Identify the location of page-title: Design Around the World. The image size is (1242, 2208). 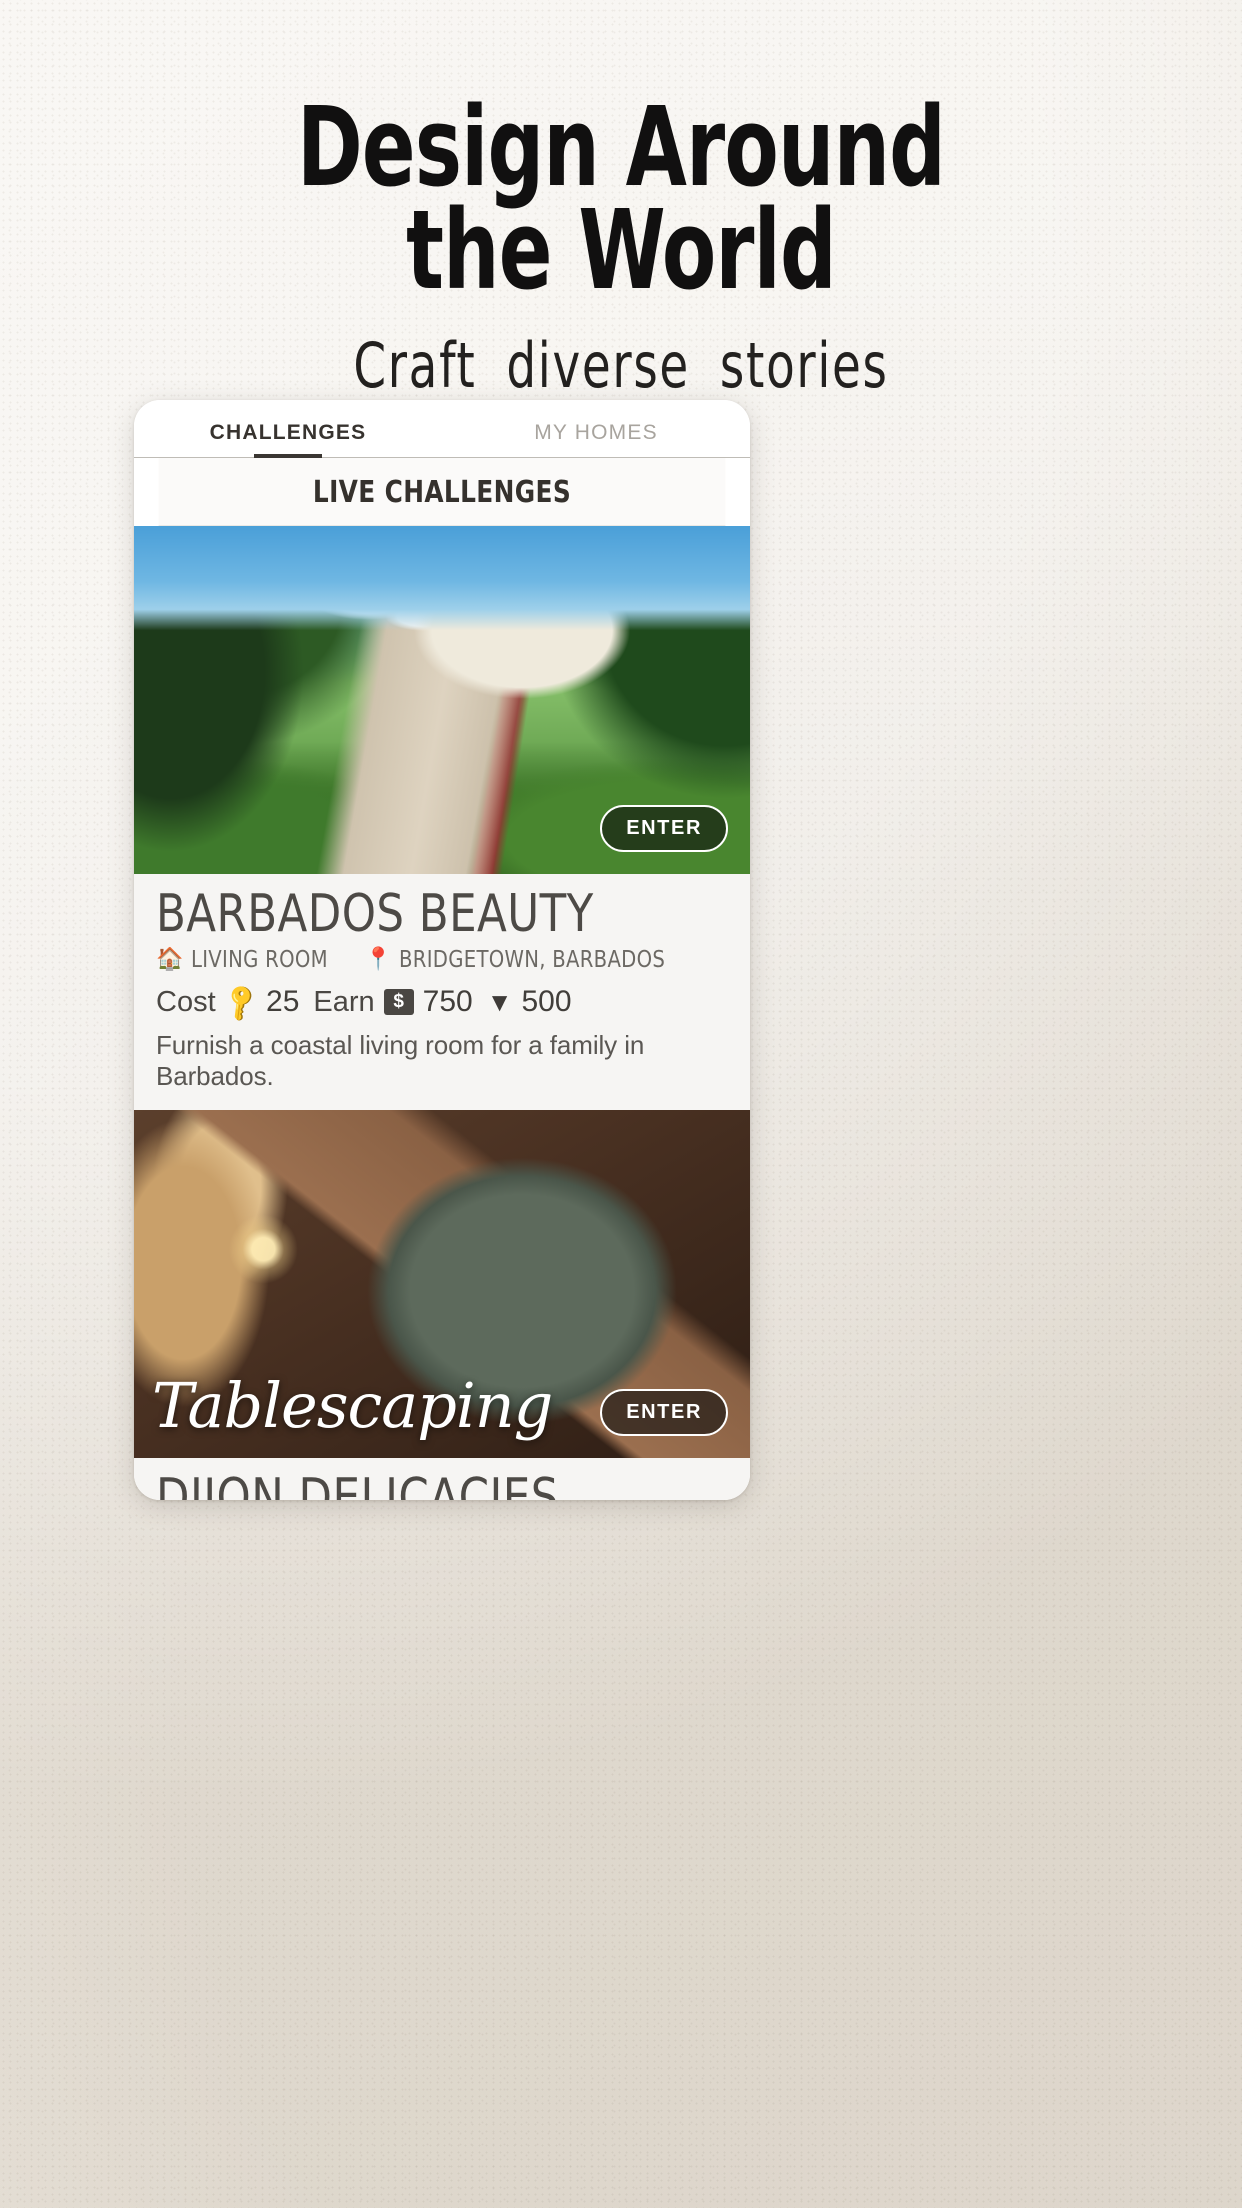
(621, 199).